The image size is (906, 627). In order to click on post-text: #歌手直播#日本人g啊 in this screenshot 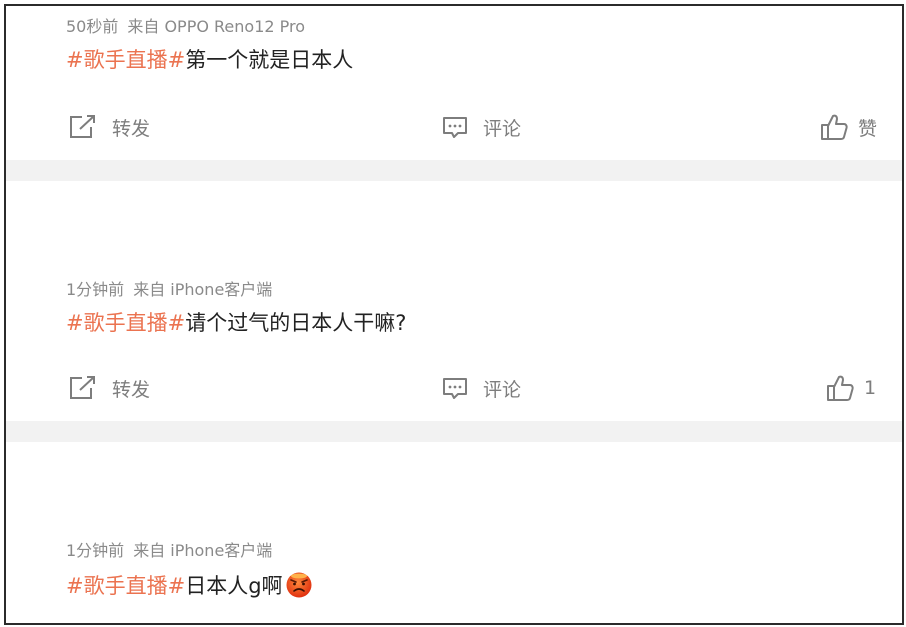, I will do `click(190, 587)`.